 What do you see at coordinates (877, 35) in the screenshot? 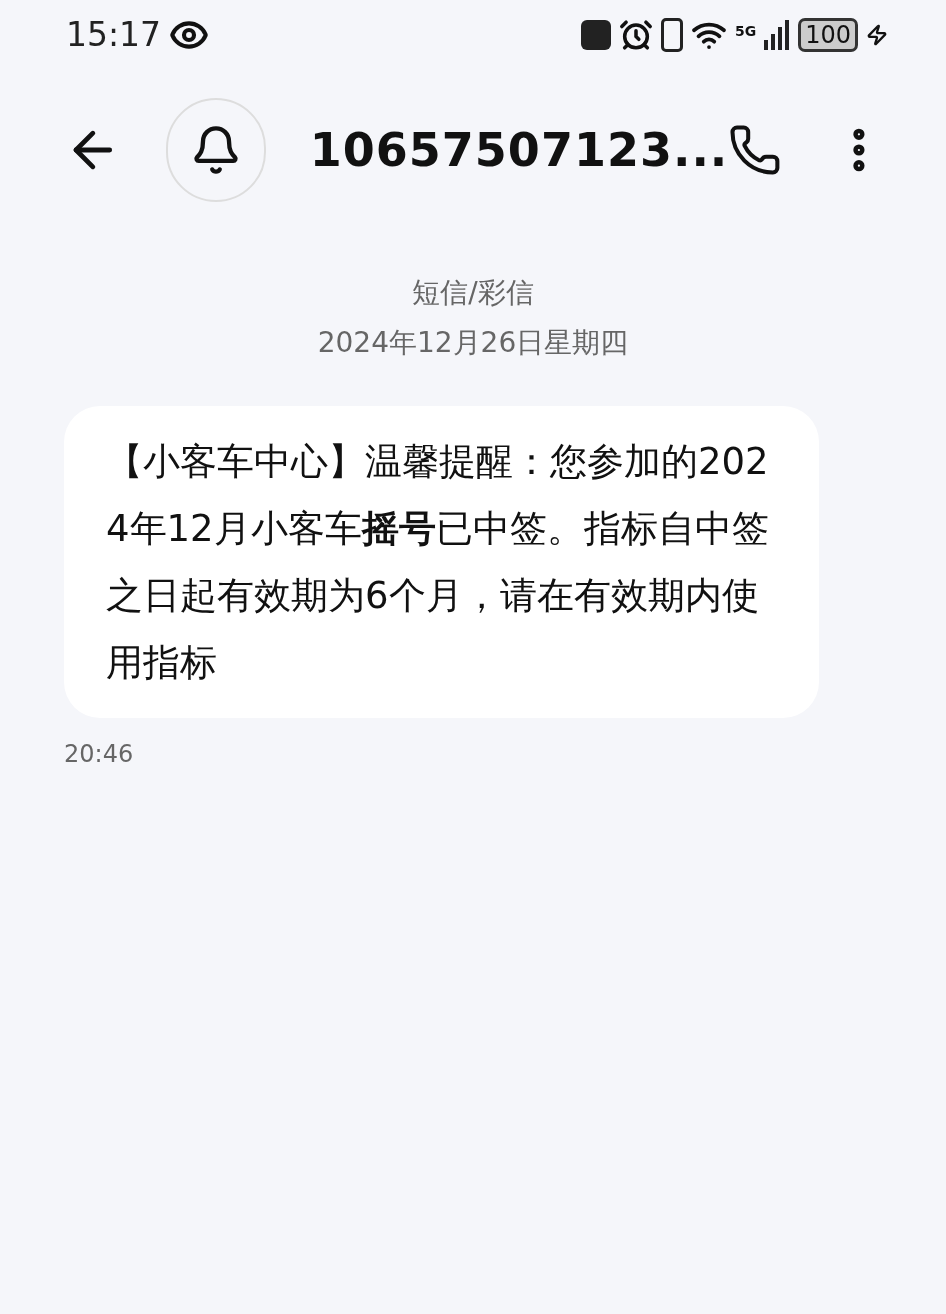
I see `charging-icon` at bounding box center [877, 35].